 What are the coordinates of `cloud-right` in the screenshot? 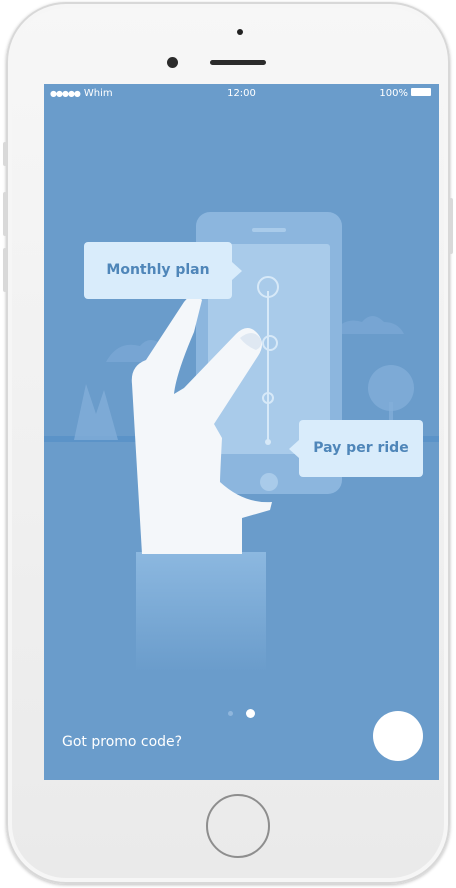 It's located at (368, 325).